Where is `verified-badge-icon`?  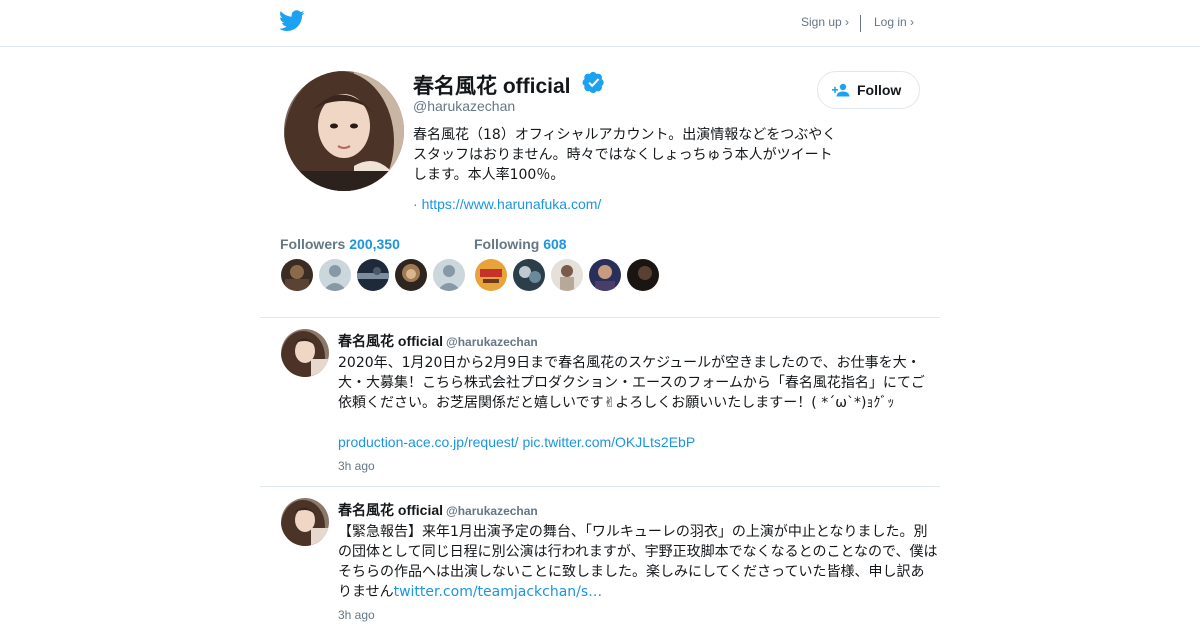
verified-badge-icon is located at coordinates (593, 82).